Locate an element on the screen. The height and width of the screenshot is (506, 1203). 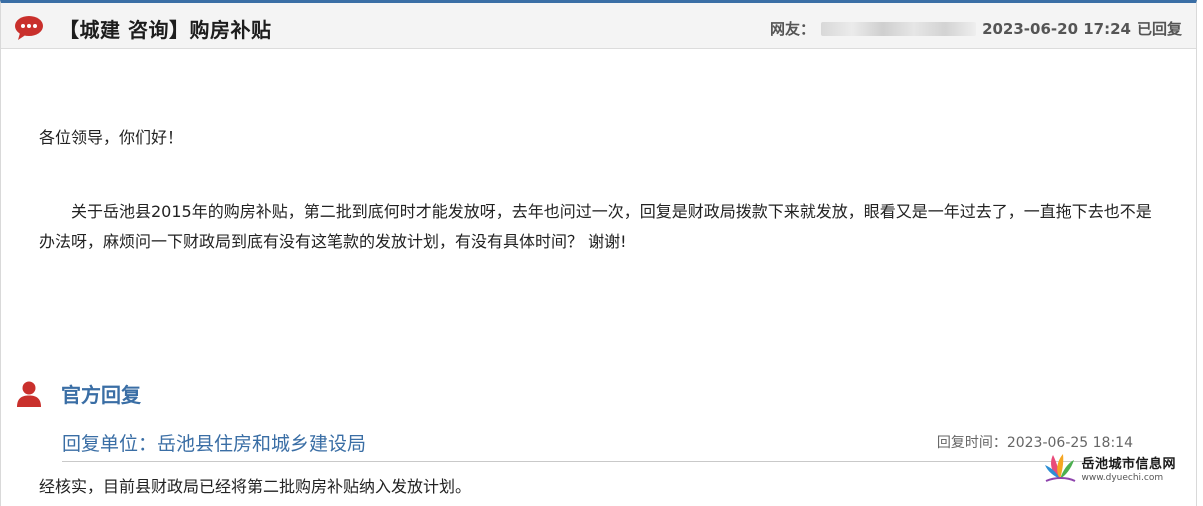
post-meta: 网友： 2023-06-20 17:24 已回复 is located at coordinates (976, 28).